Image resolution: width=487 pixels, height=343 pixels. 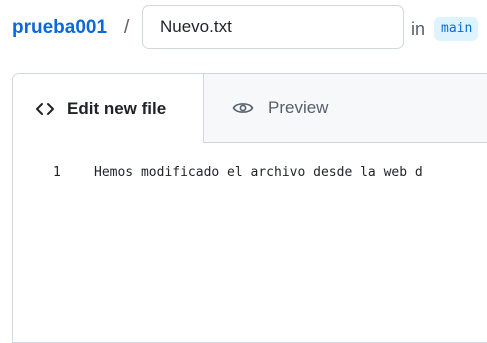 What do you see at coordinates (456, 29) in the screenshot?
I see `branch-badge: main` at bounding box center [456, 29].